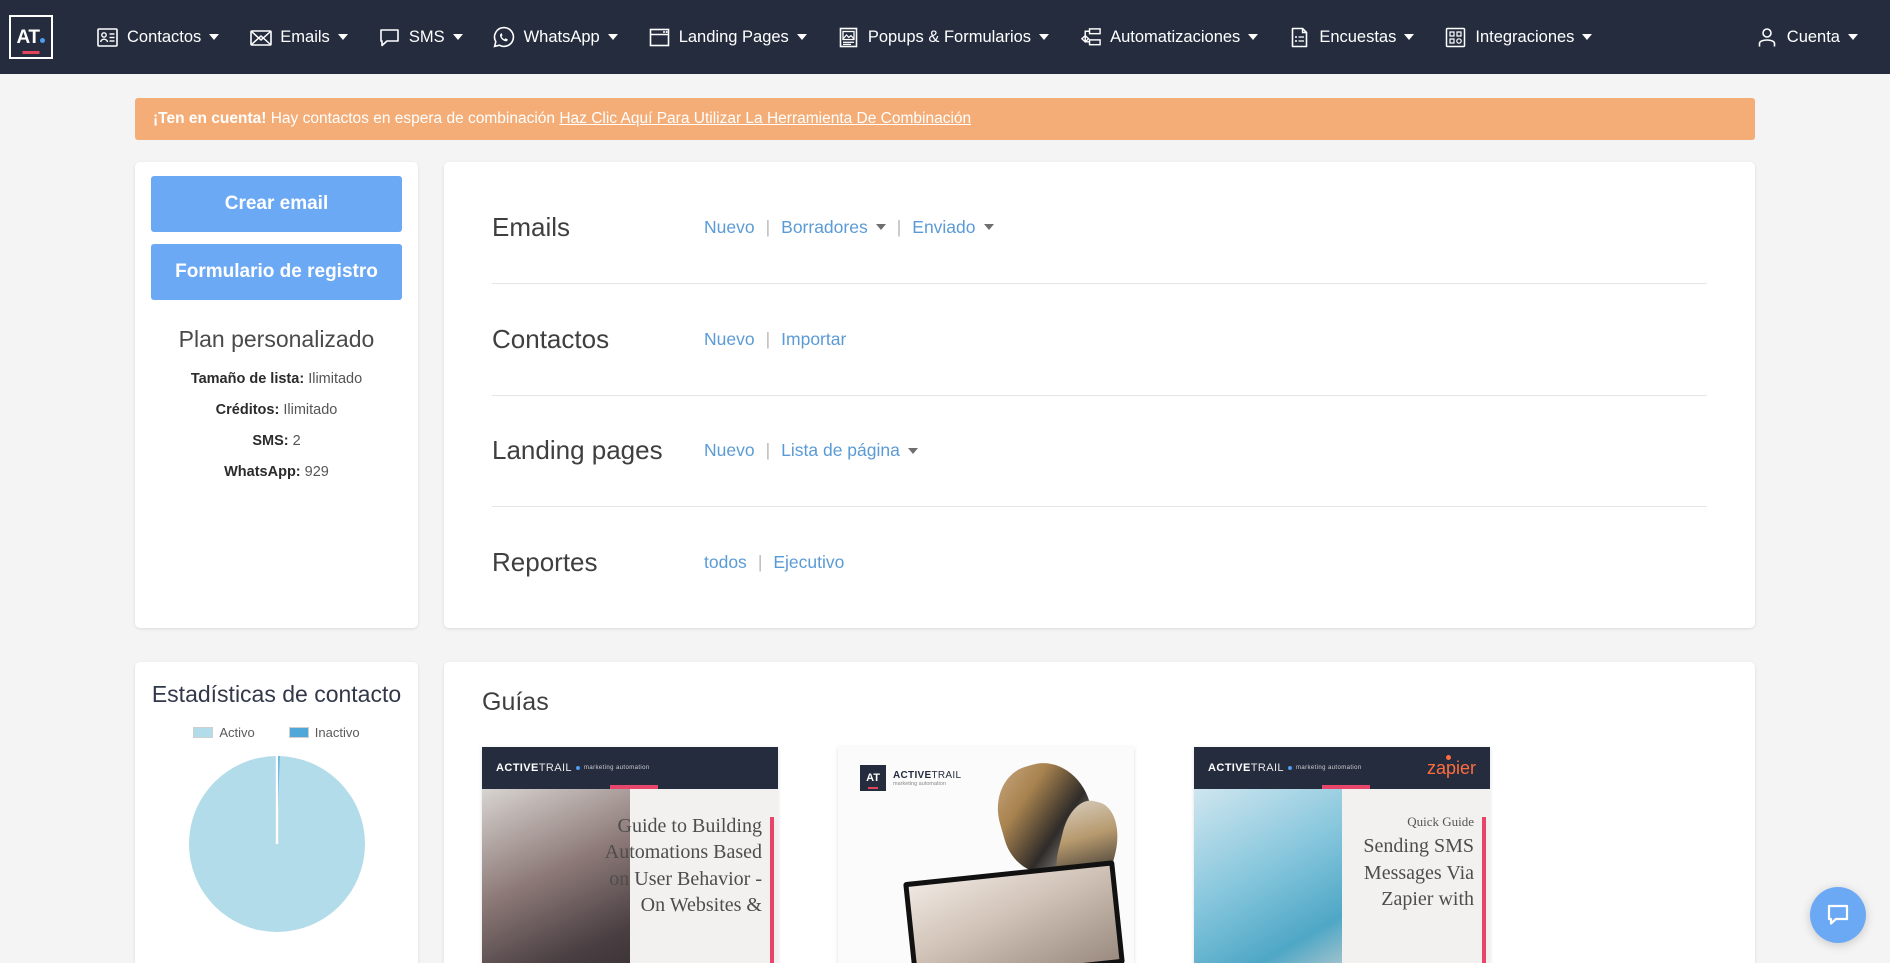 The width and height of the screenshot is (1890, 963). Describe the element at coordinates (310, 409) in the screenshot. I see `plan-value: Ilimitado` at that location.